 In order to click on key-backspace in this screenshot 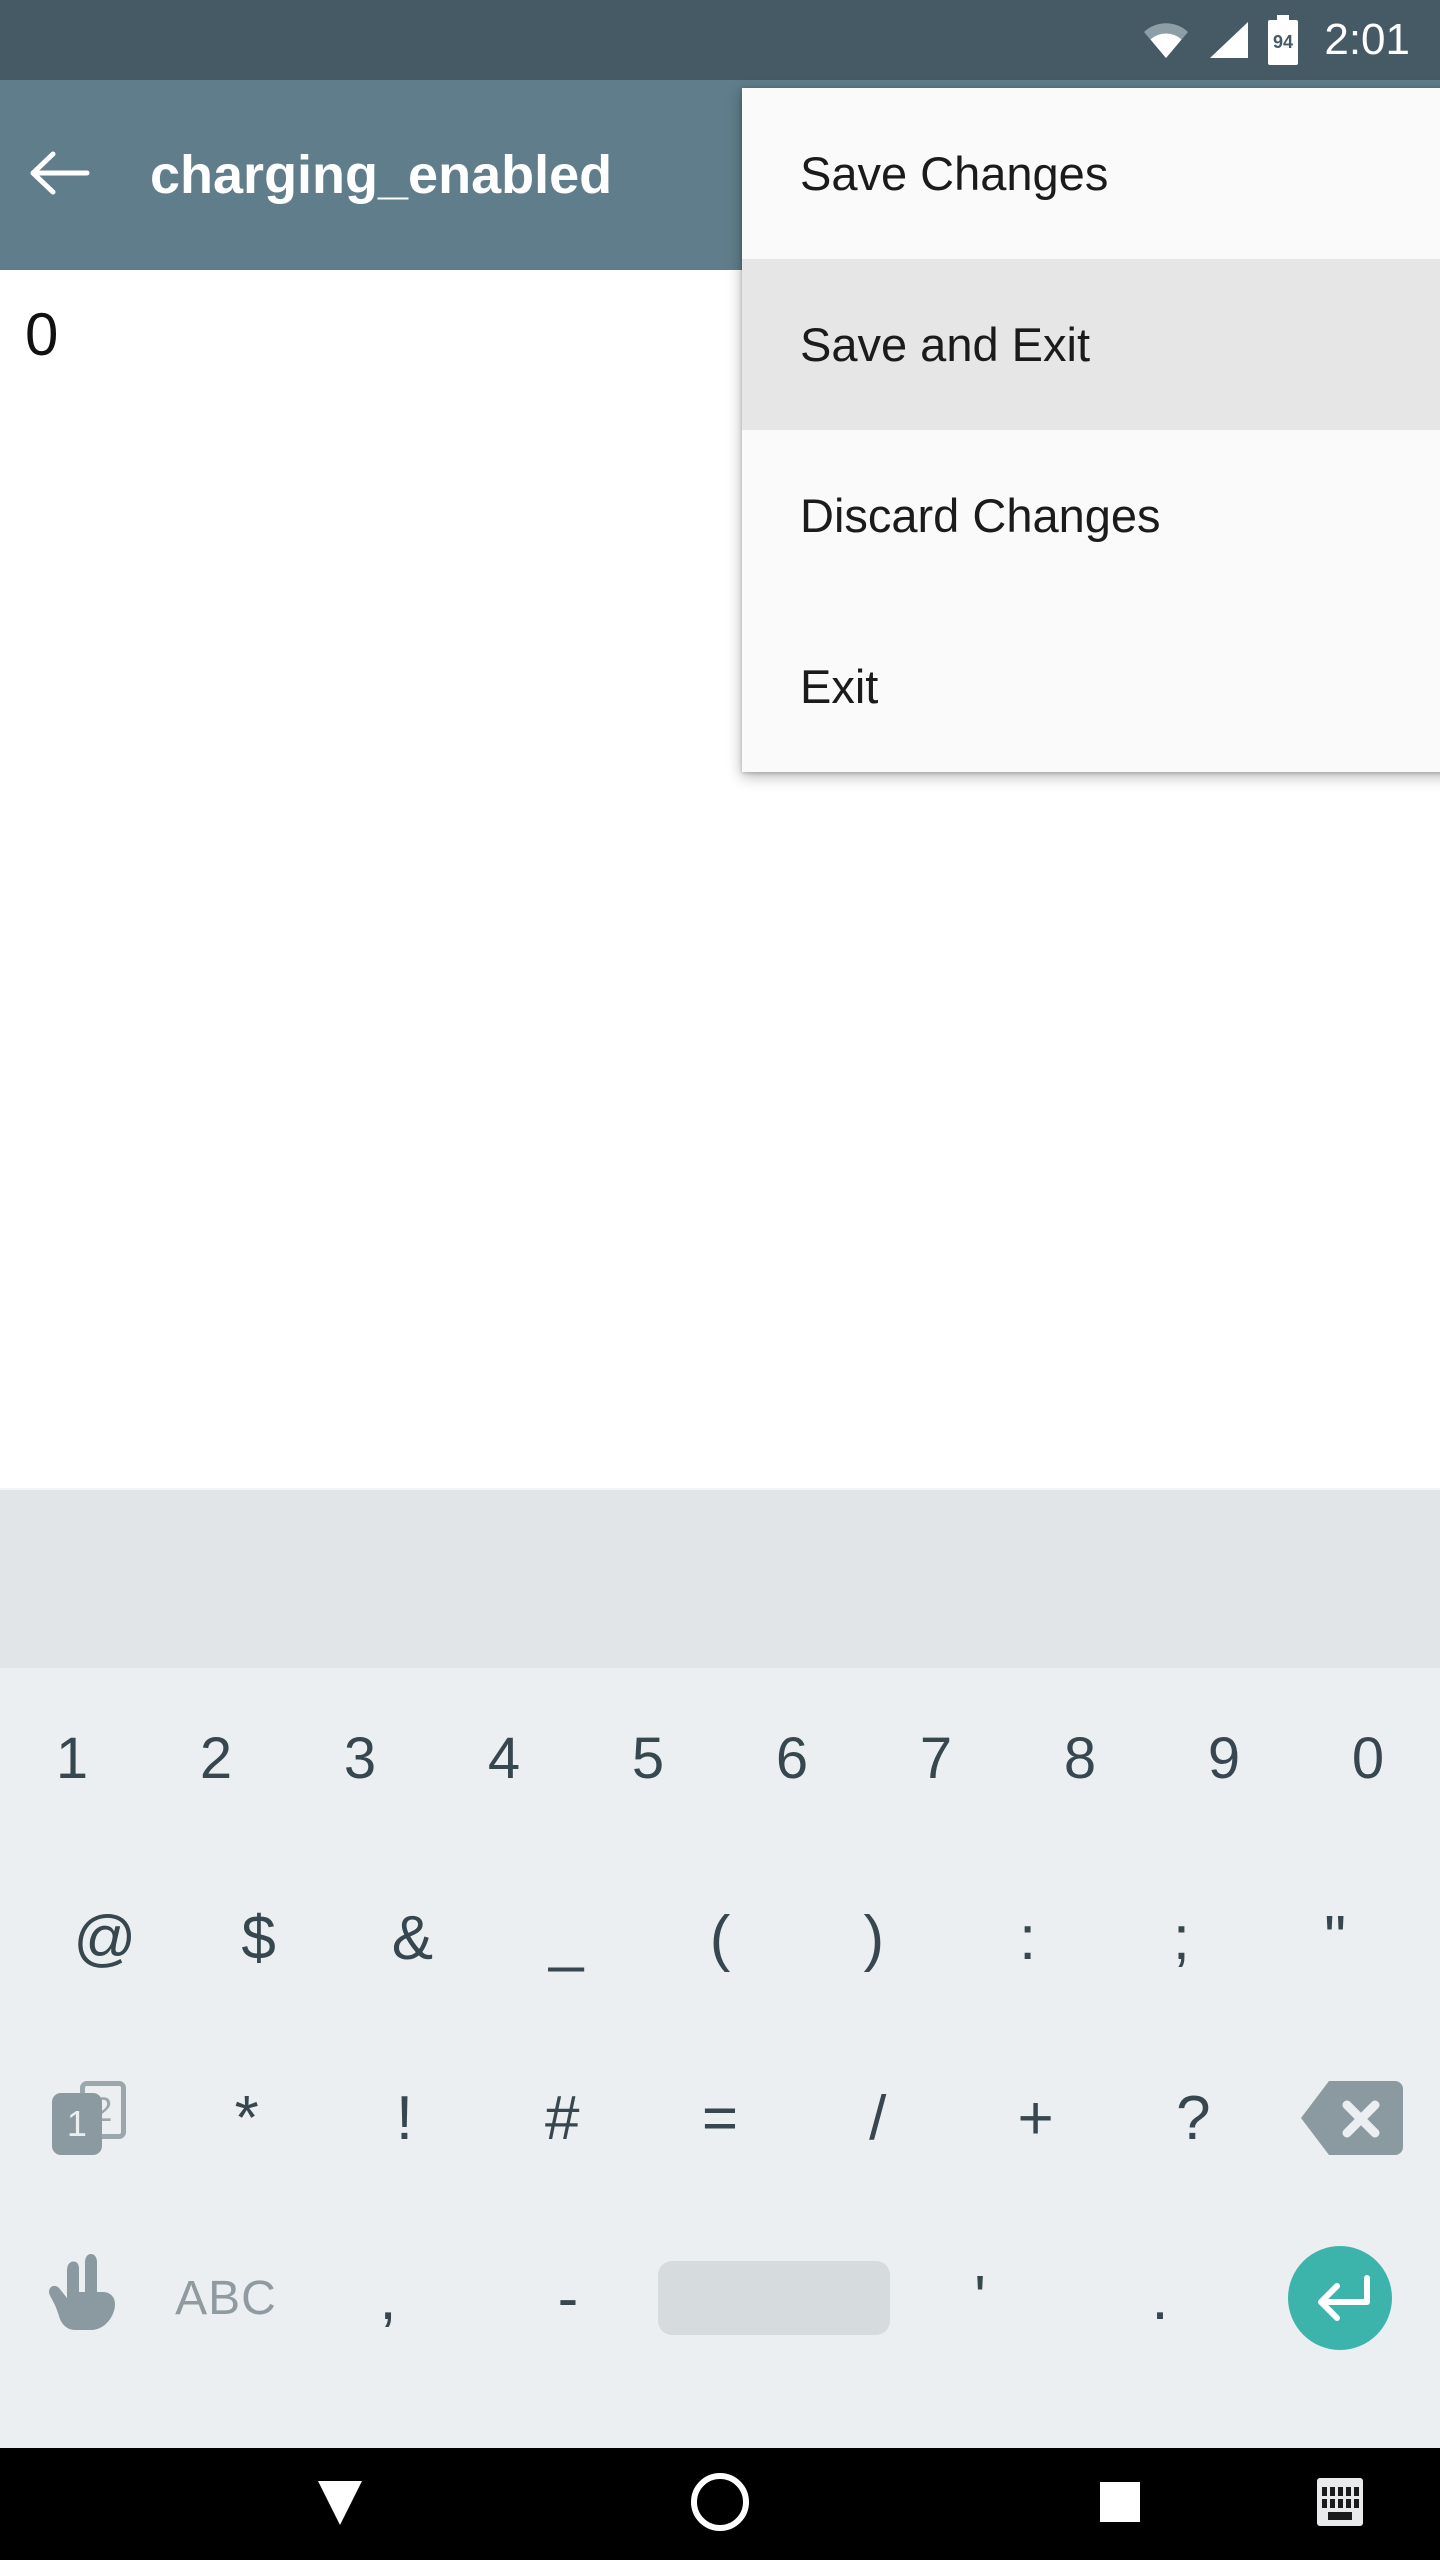, I will do `click(1351, 2118)`.